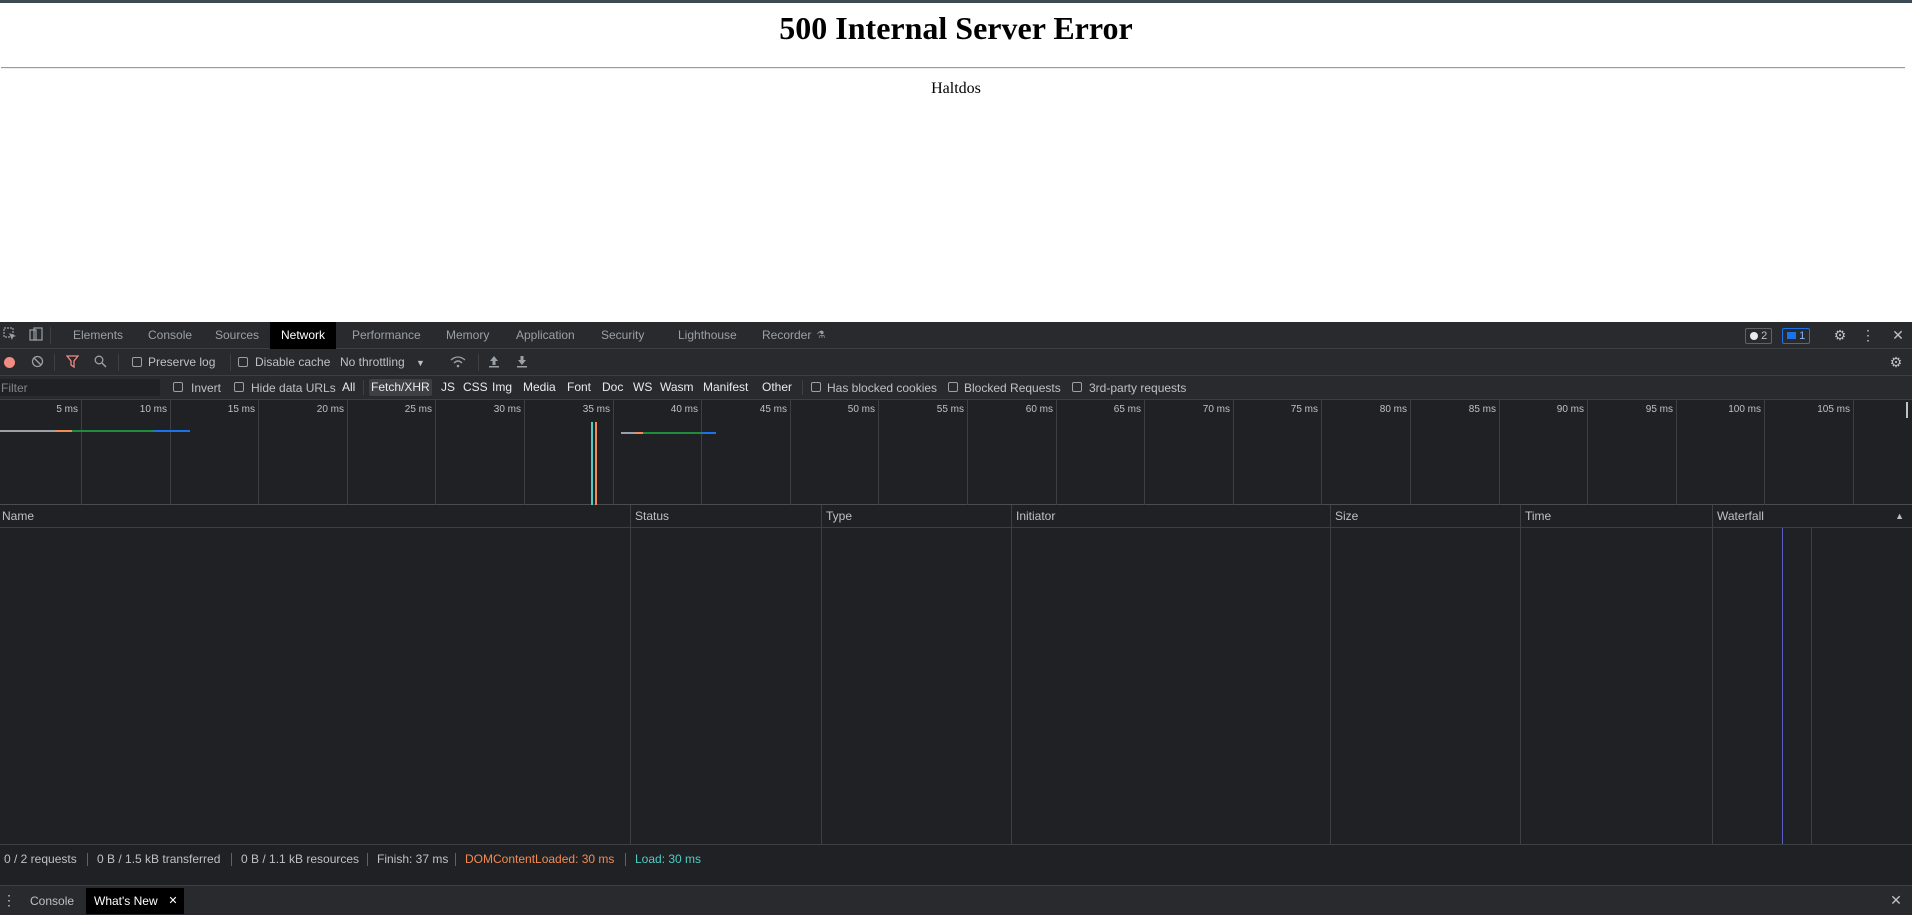 The height and width of the screenshot is (915, 1912). I want to click on type-filter-doc: Doc, so click(612, 387).